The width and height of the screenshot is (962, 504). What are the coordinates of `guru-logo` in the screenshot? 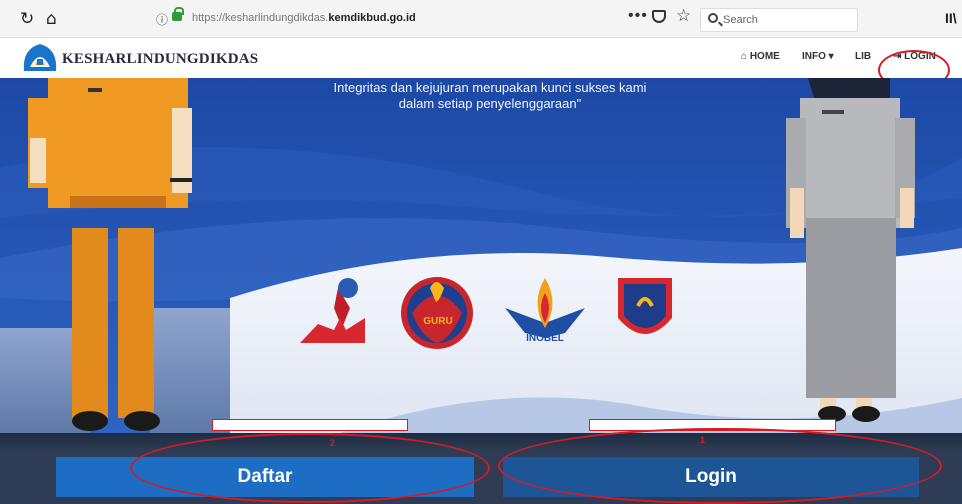 It's located at (437, 313).